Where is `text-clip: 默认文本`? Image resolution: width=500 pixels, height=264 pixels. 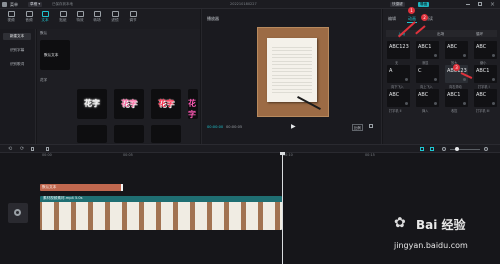
text-clip: 默认文本 is located at coordinates (81, 187).